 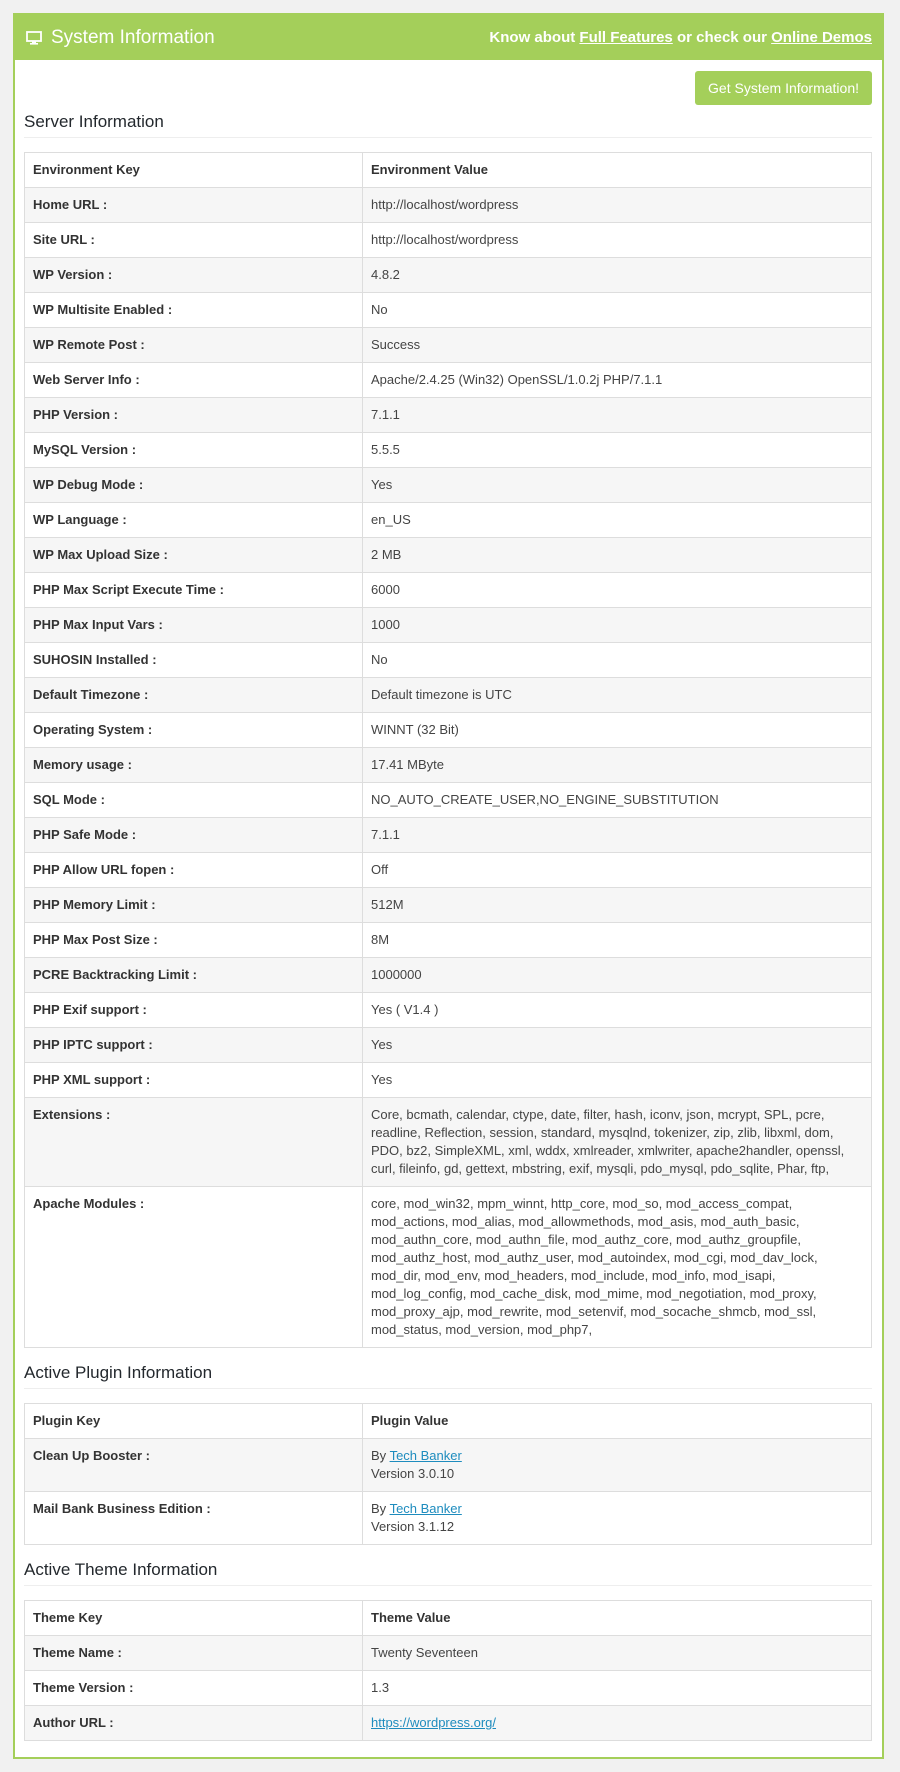 What do you see at coordinates (193, 555) in the screenshot?
I see `environment-key: WP Max Upload Size :` at bounding box center [193, 555].